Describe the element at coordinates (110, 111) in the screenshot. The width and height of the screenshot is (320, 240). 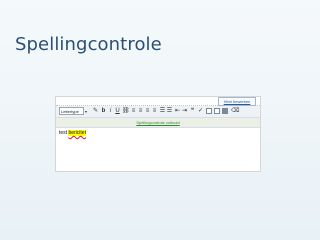
I see `italic-button: i` at that location.